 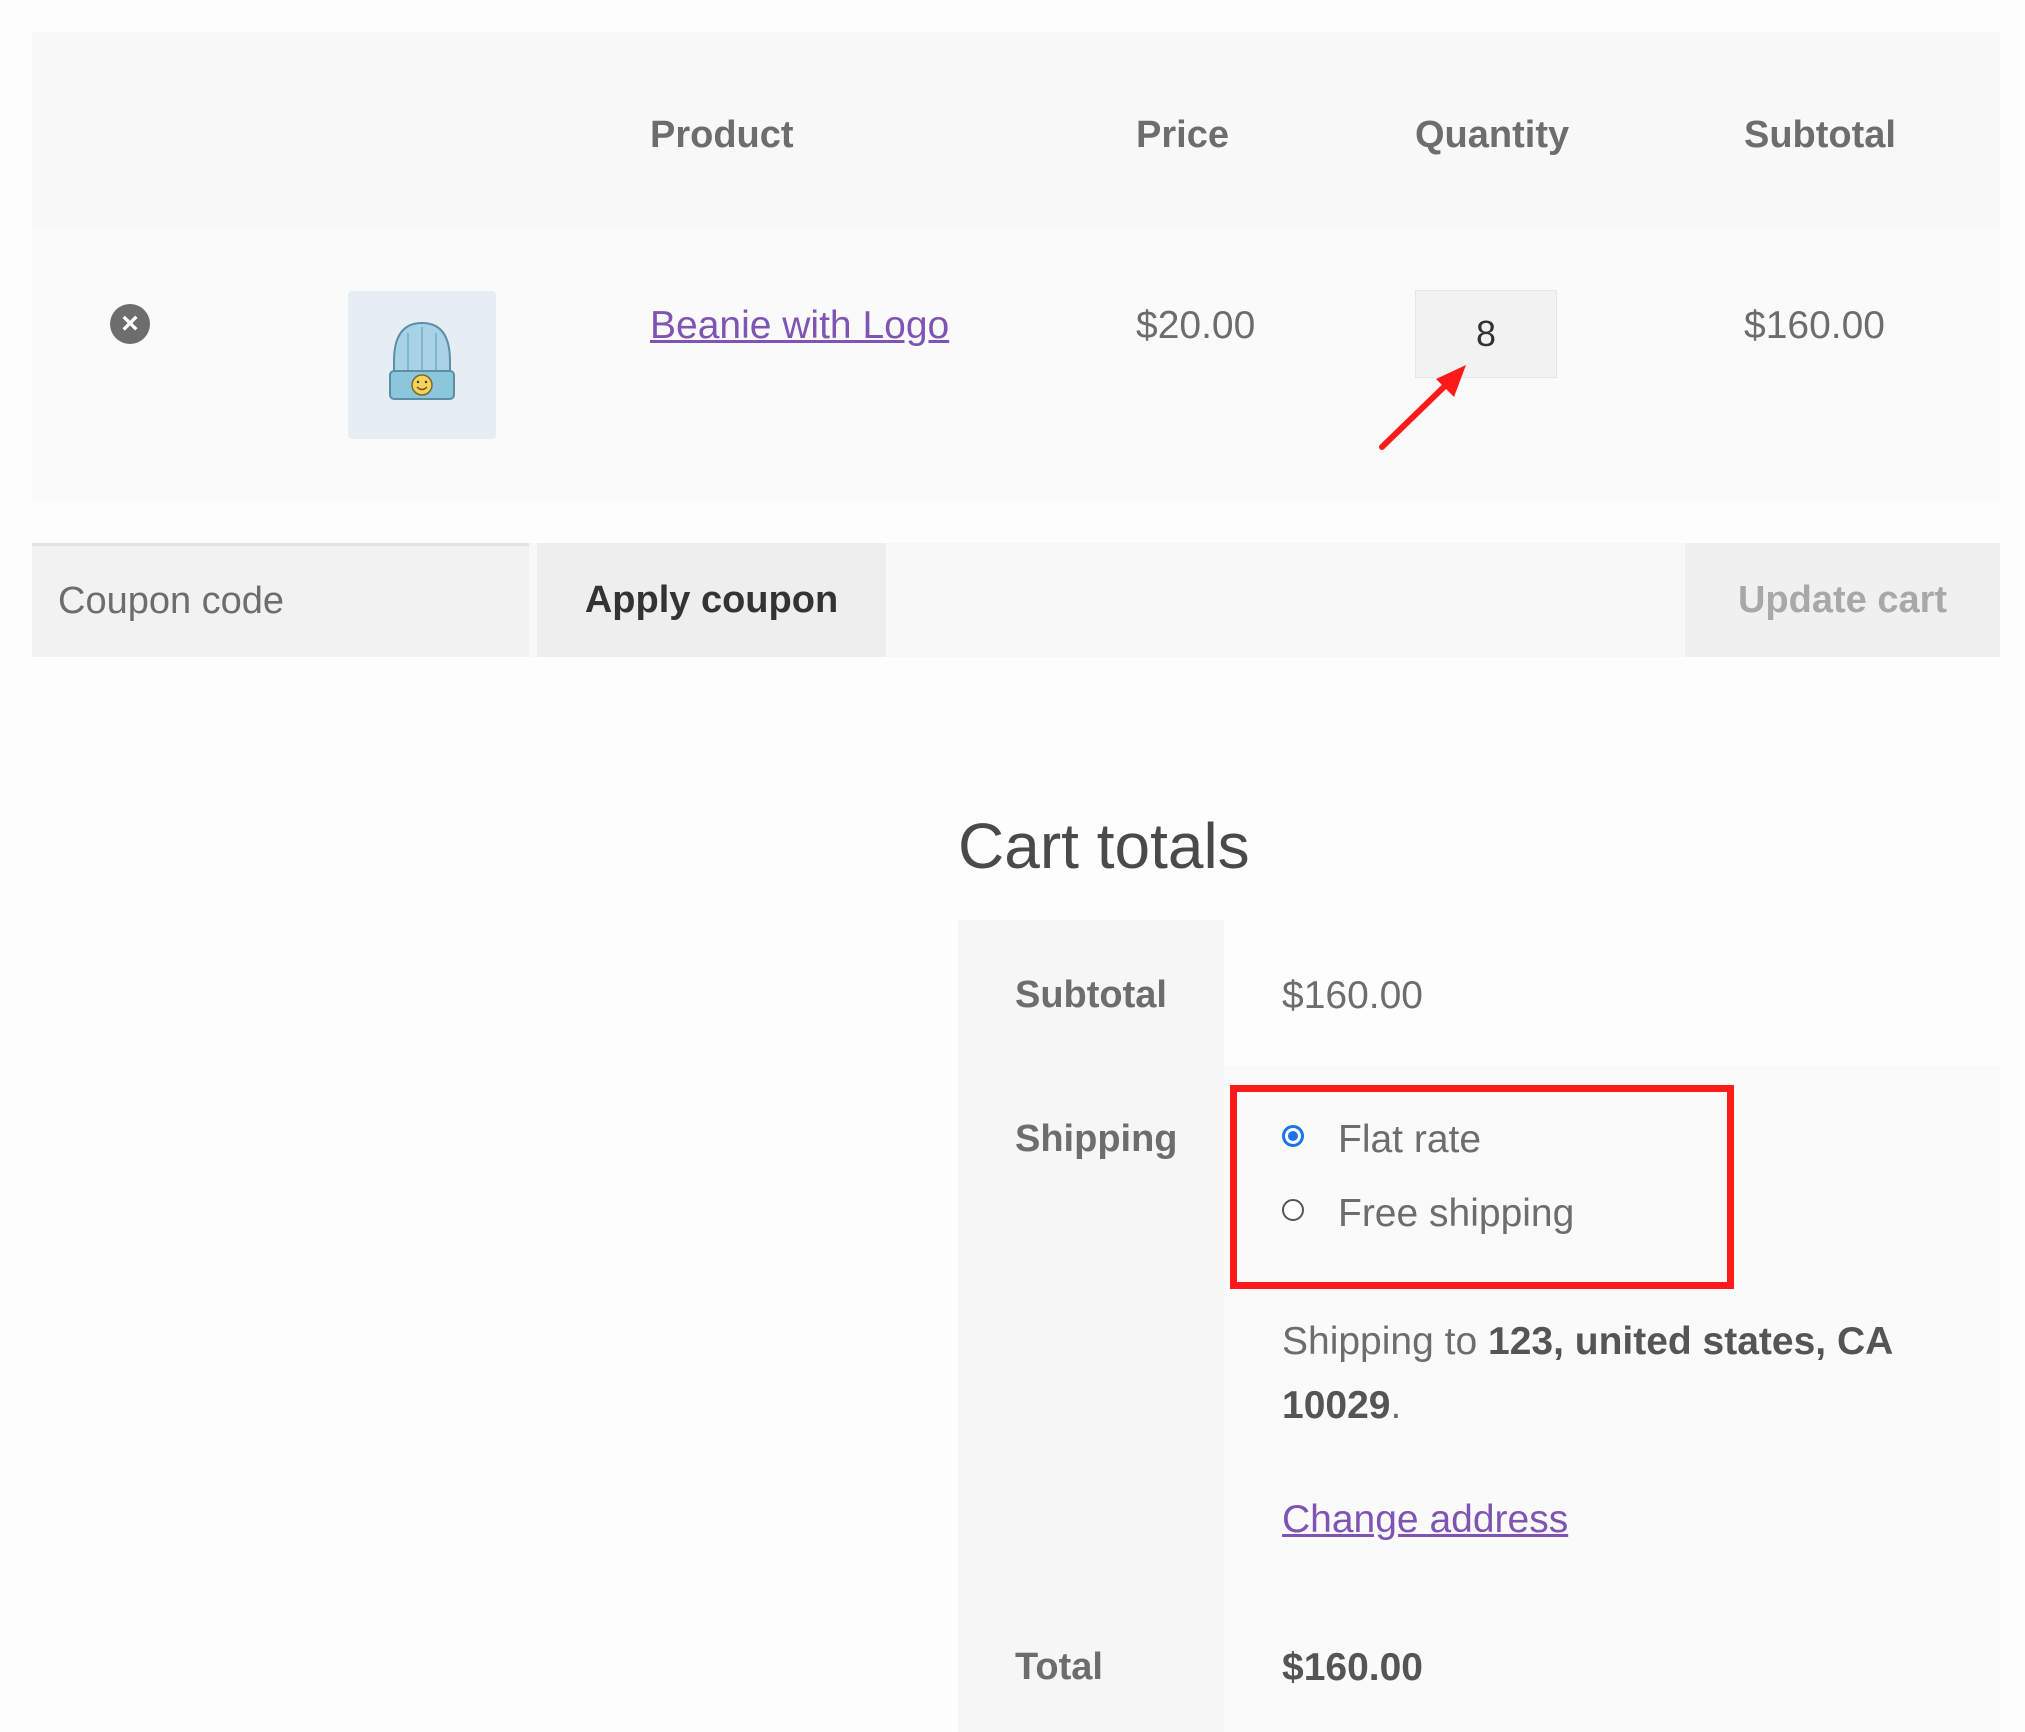 What do you see at coordinates (1422, 407) in the screenshot?
I see `annotation-arrow-icon` at bounding box center [1422, 407].